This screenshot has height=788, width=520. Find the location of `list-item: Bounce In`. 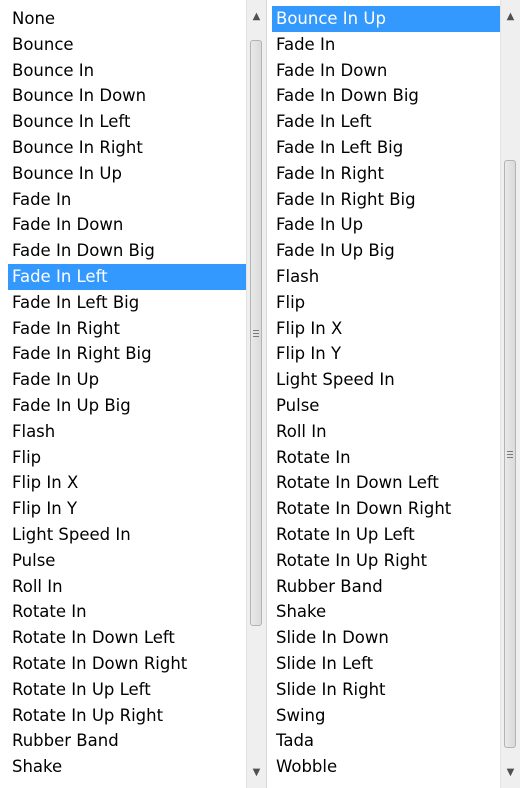

list-item: Bounce In is located at coordinates (127, 71).